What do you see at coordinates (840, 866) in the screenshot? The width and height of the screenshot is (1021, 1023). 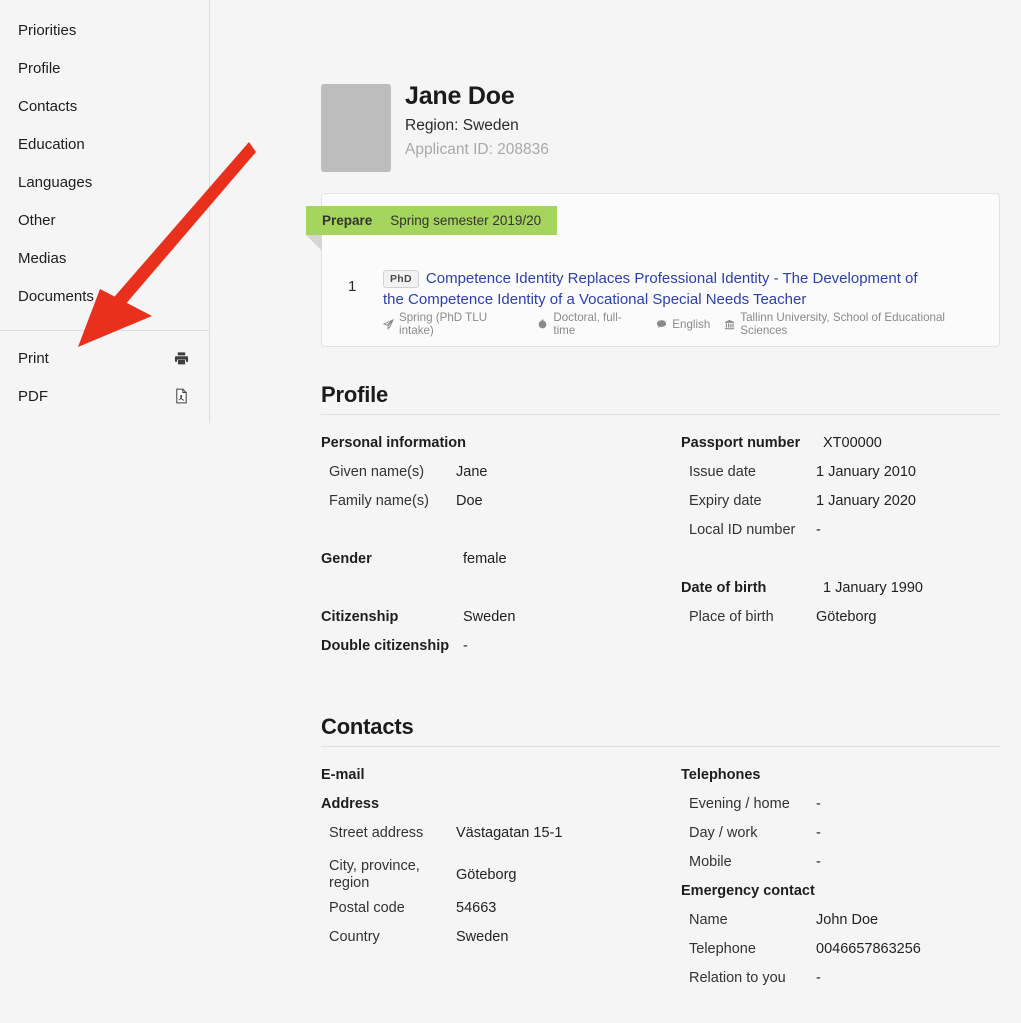 I see `field-mobile: Mobile -` at bounding box center [840, 866].